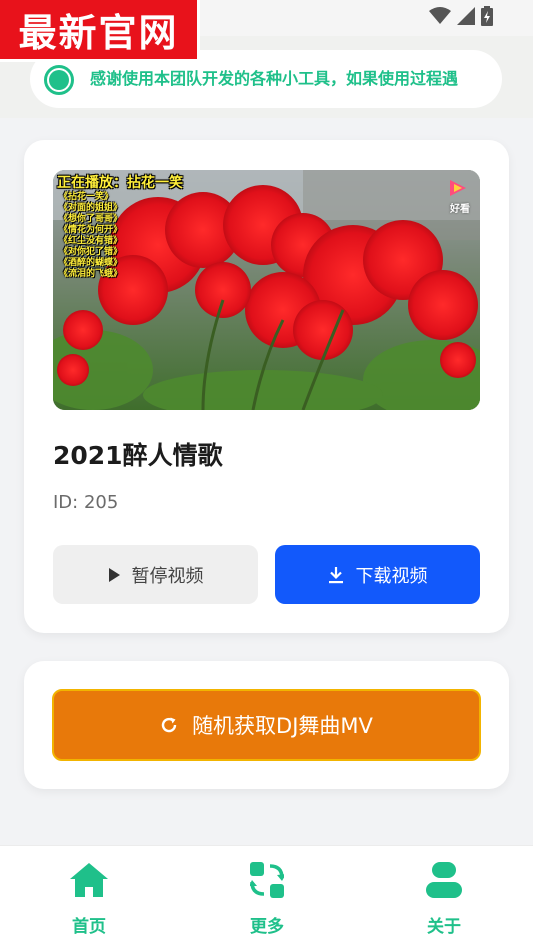 The width and height of the screenshot is (533, 948). What do you see at coordinates (120, 183) in the screenshot?
I see `now-playing-title: 正在播放：拈花一笑` at bounding box center [120, 183].